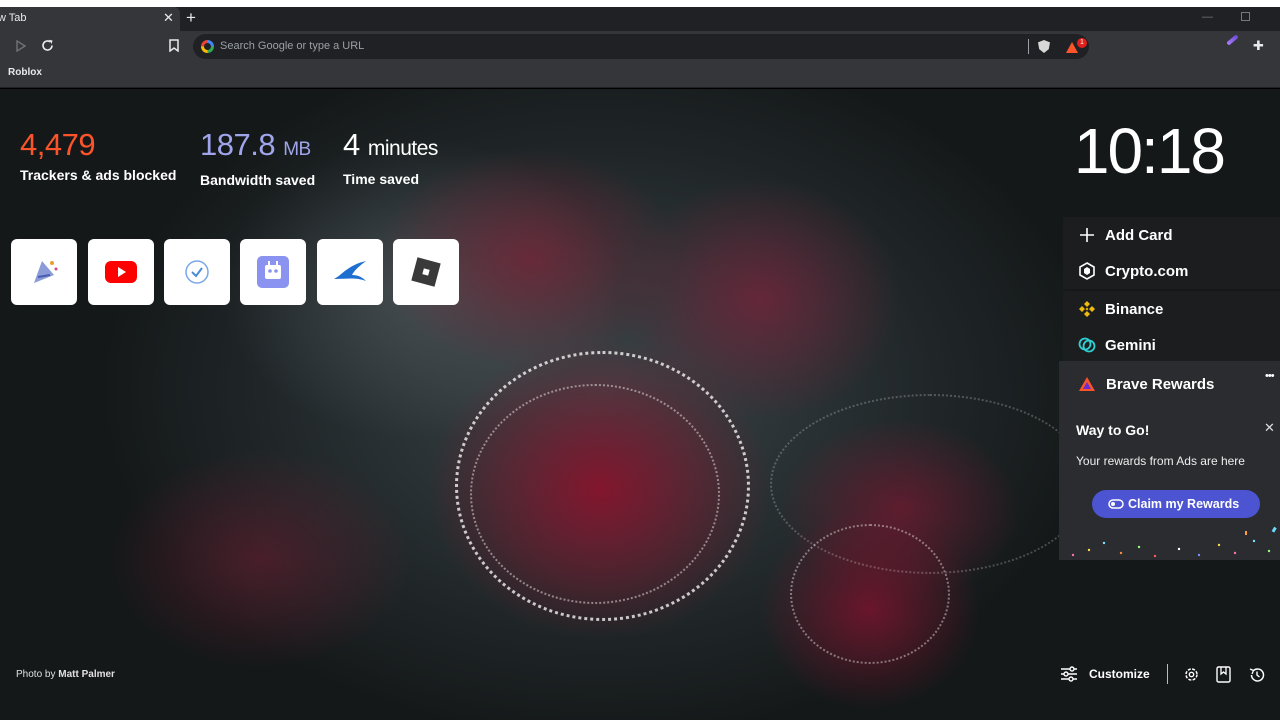 The width and height of the screenshot is (1280, 720). I want to click on extensions-puzzle-icon: ✚, so click(1258, 46).